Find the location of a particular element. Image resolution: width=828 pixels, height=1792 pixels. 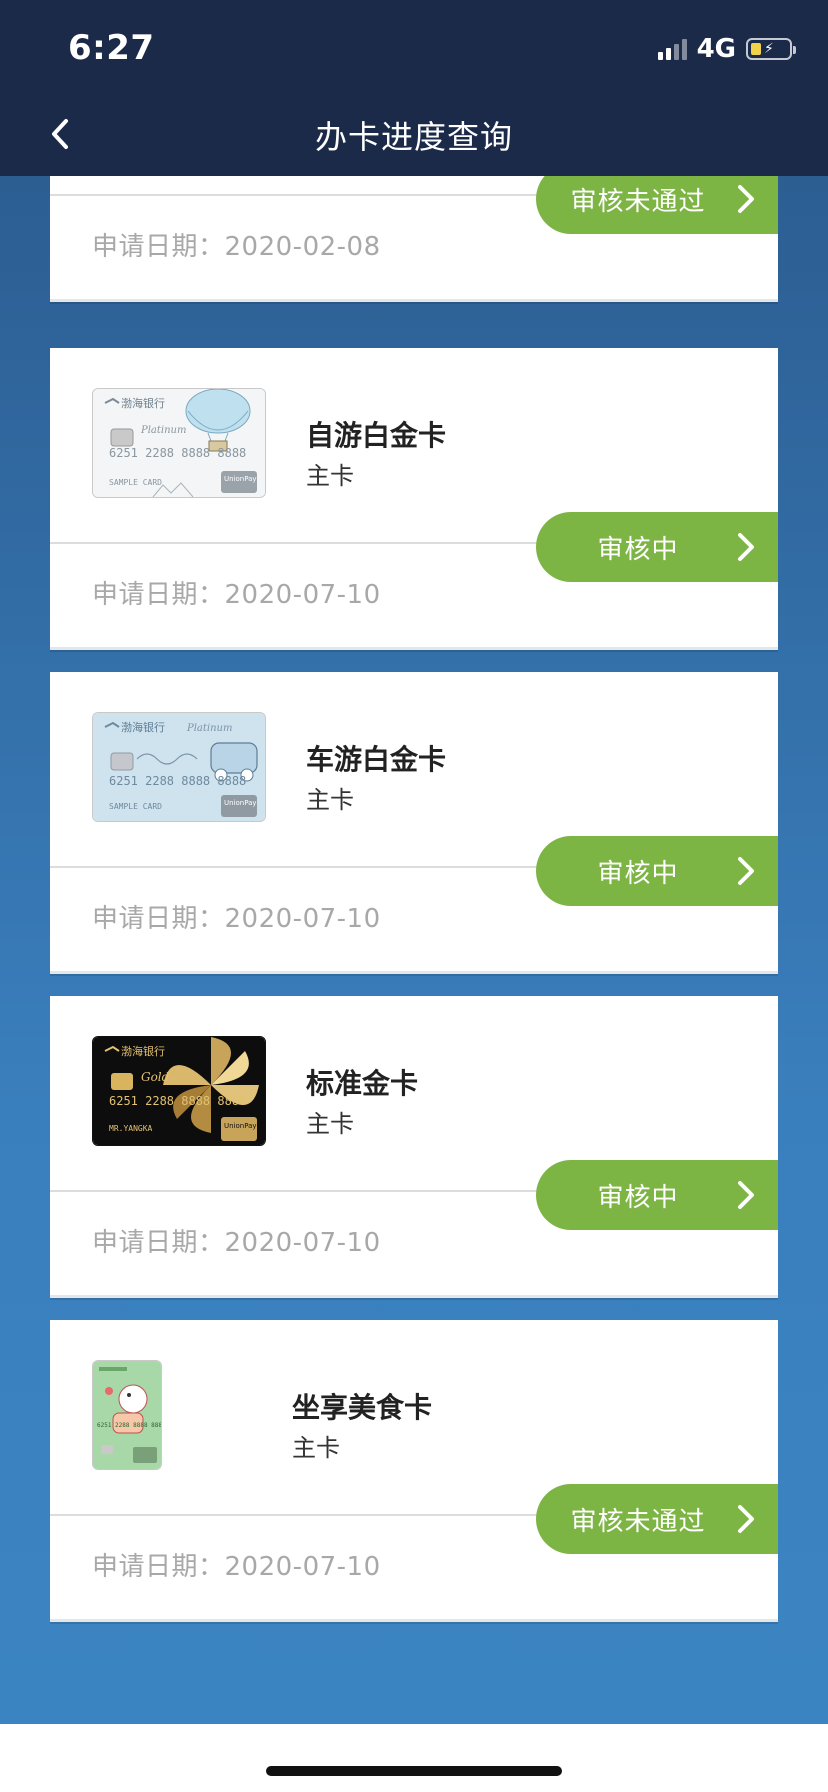

card-name: 坐享美食卡 is located at coordinates (362, 1407).